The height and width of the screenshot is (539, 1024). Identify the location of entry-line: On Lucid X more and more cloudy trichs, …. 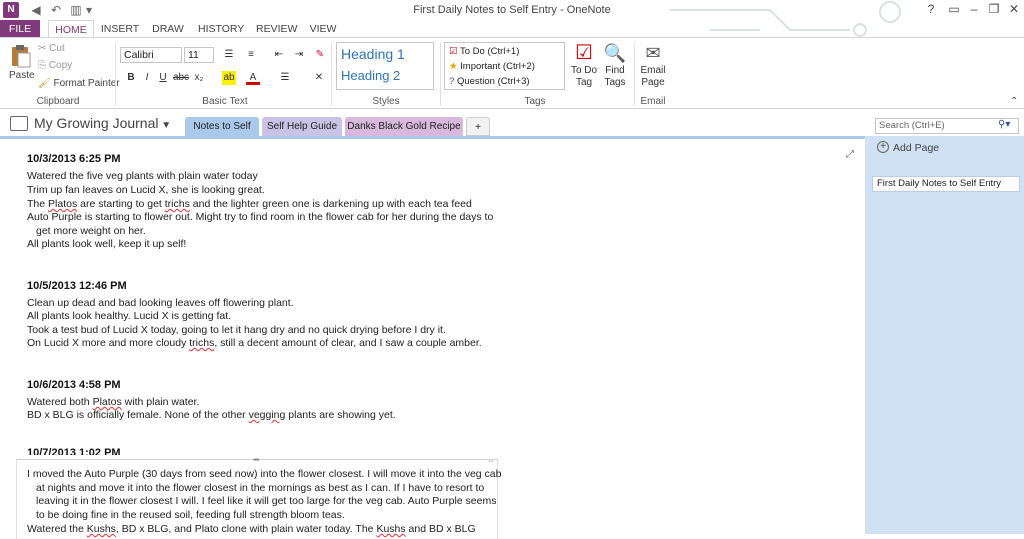
(254, 343).